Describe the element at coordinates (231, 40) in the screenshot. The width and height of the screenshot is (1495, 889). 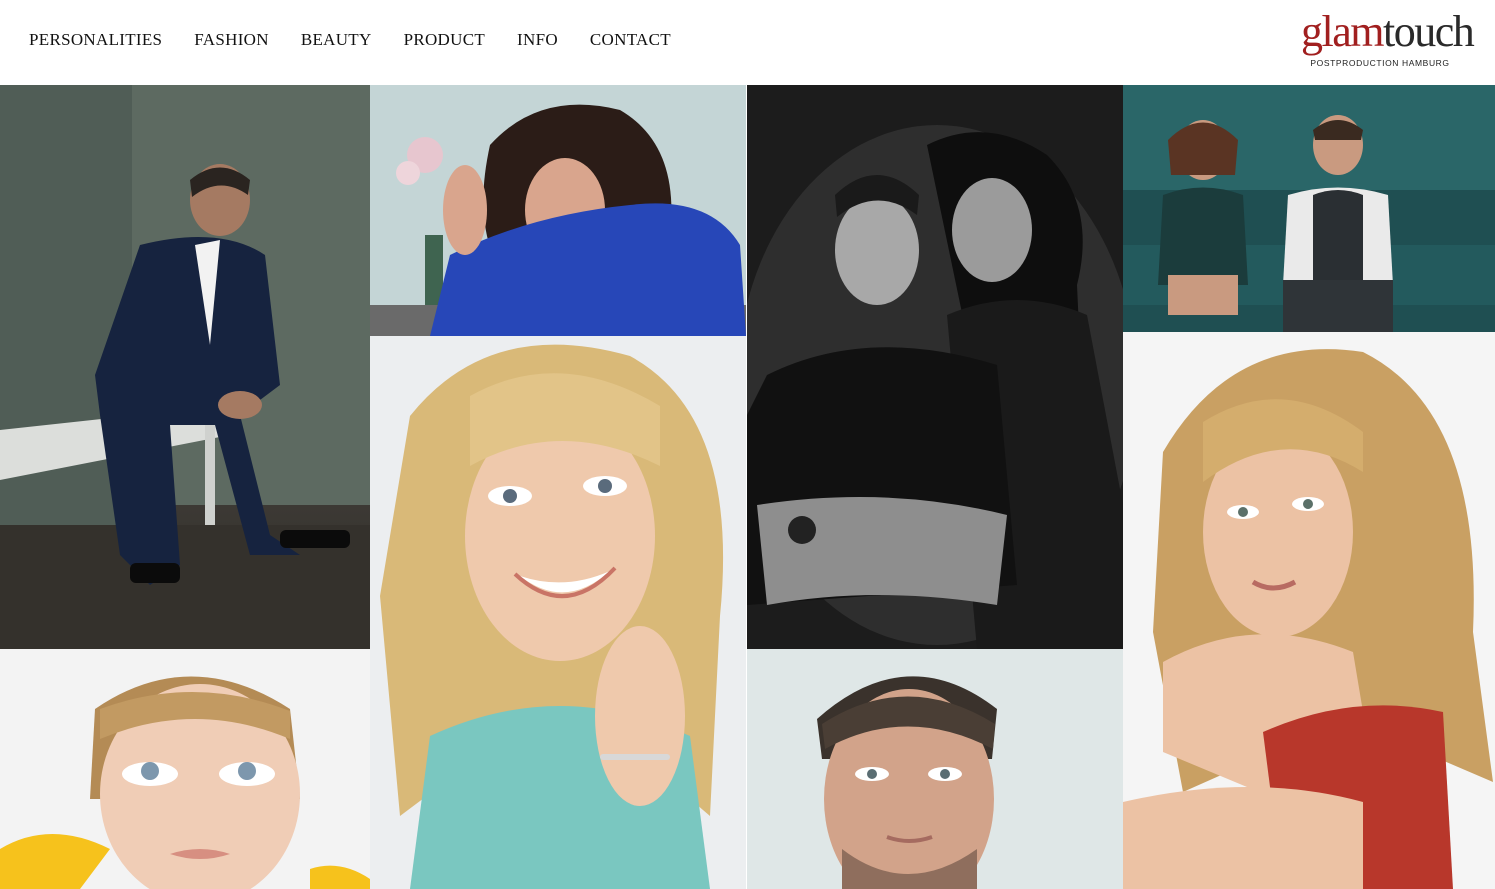
I see `nav-fashion: FASHION` at that location.